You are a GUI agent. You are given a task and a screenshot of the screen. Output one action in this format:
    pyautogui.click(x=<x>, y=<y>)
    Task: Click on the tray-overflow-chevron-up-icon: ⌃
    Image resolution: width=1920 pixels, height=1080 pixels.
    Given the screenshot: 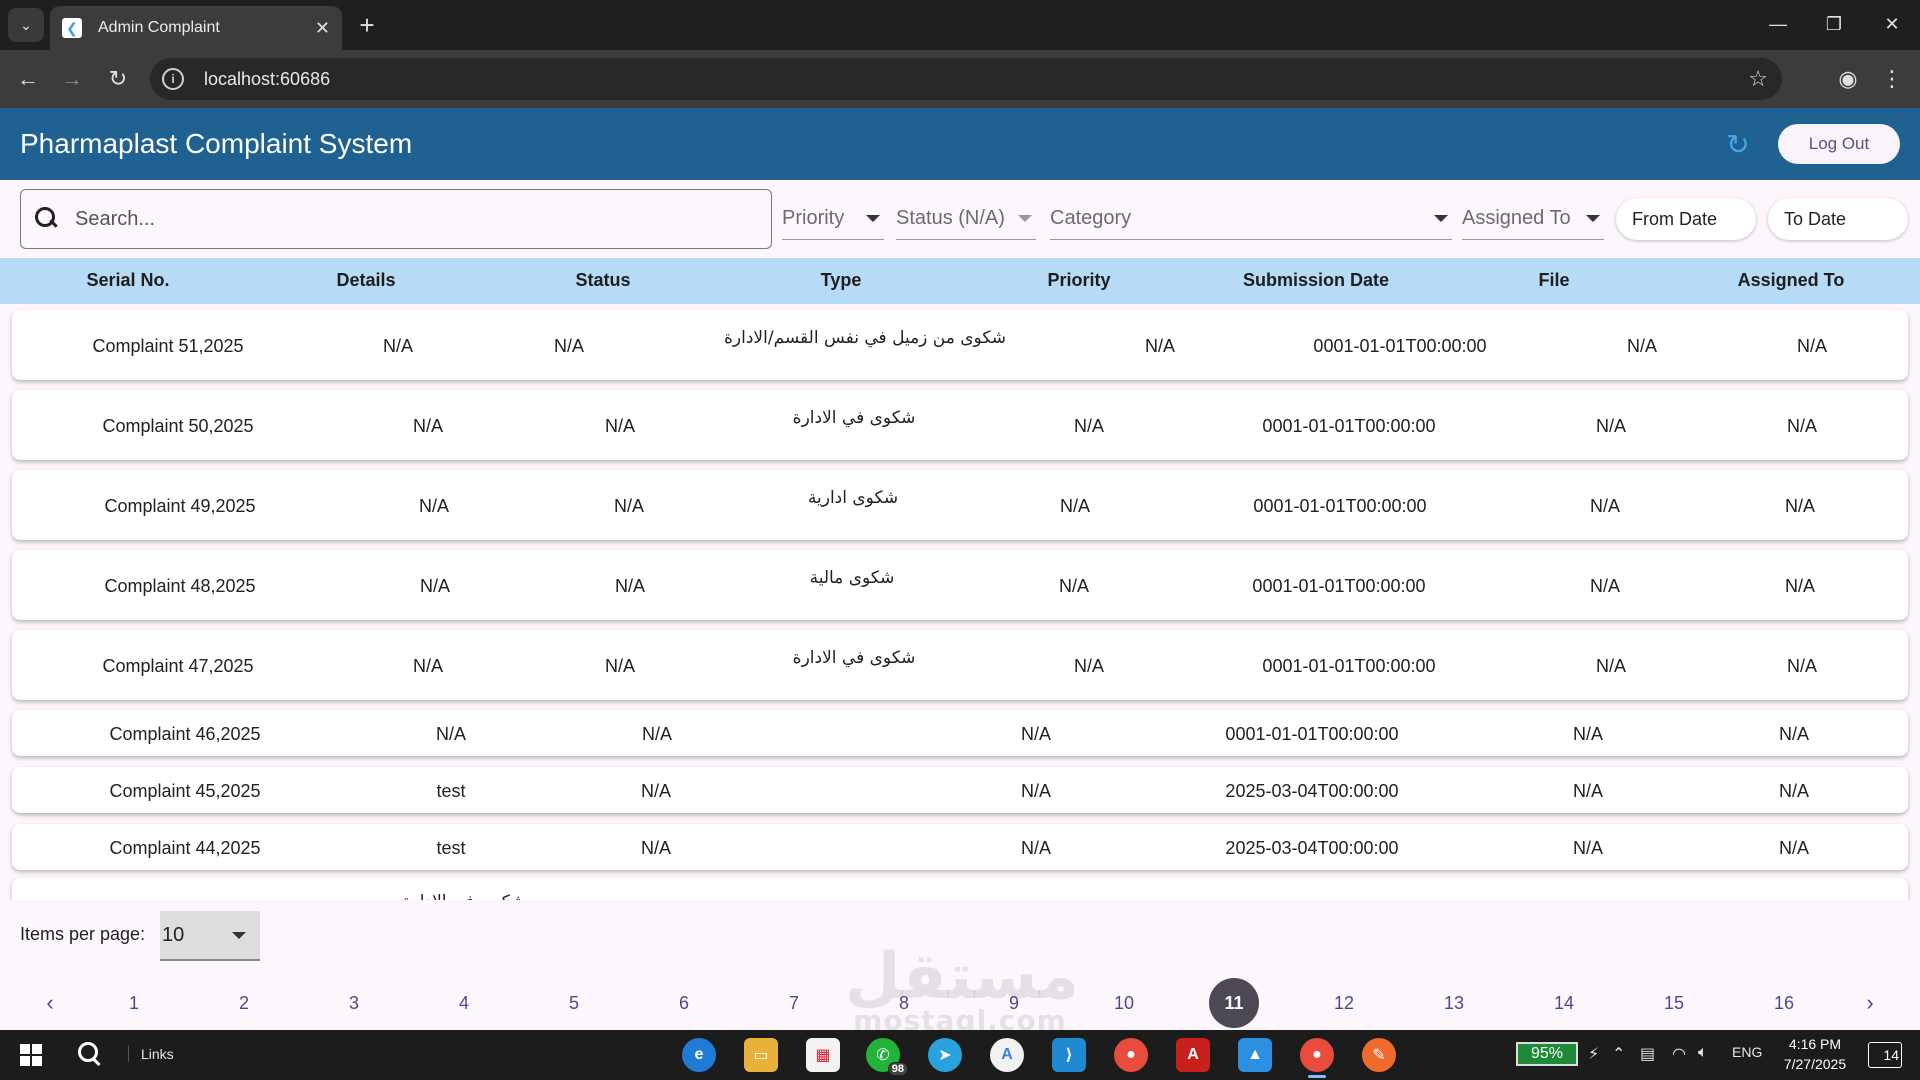 What is the action you would take?
    pyautogui.click(x=1618, y=1054)
    